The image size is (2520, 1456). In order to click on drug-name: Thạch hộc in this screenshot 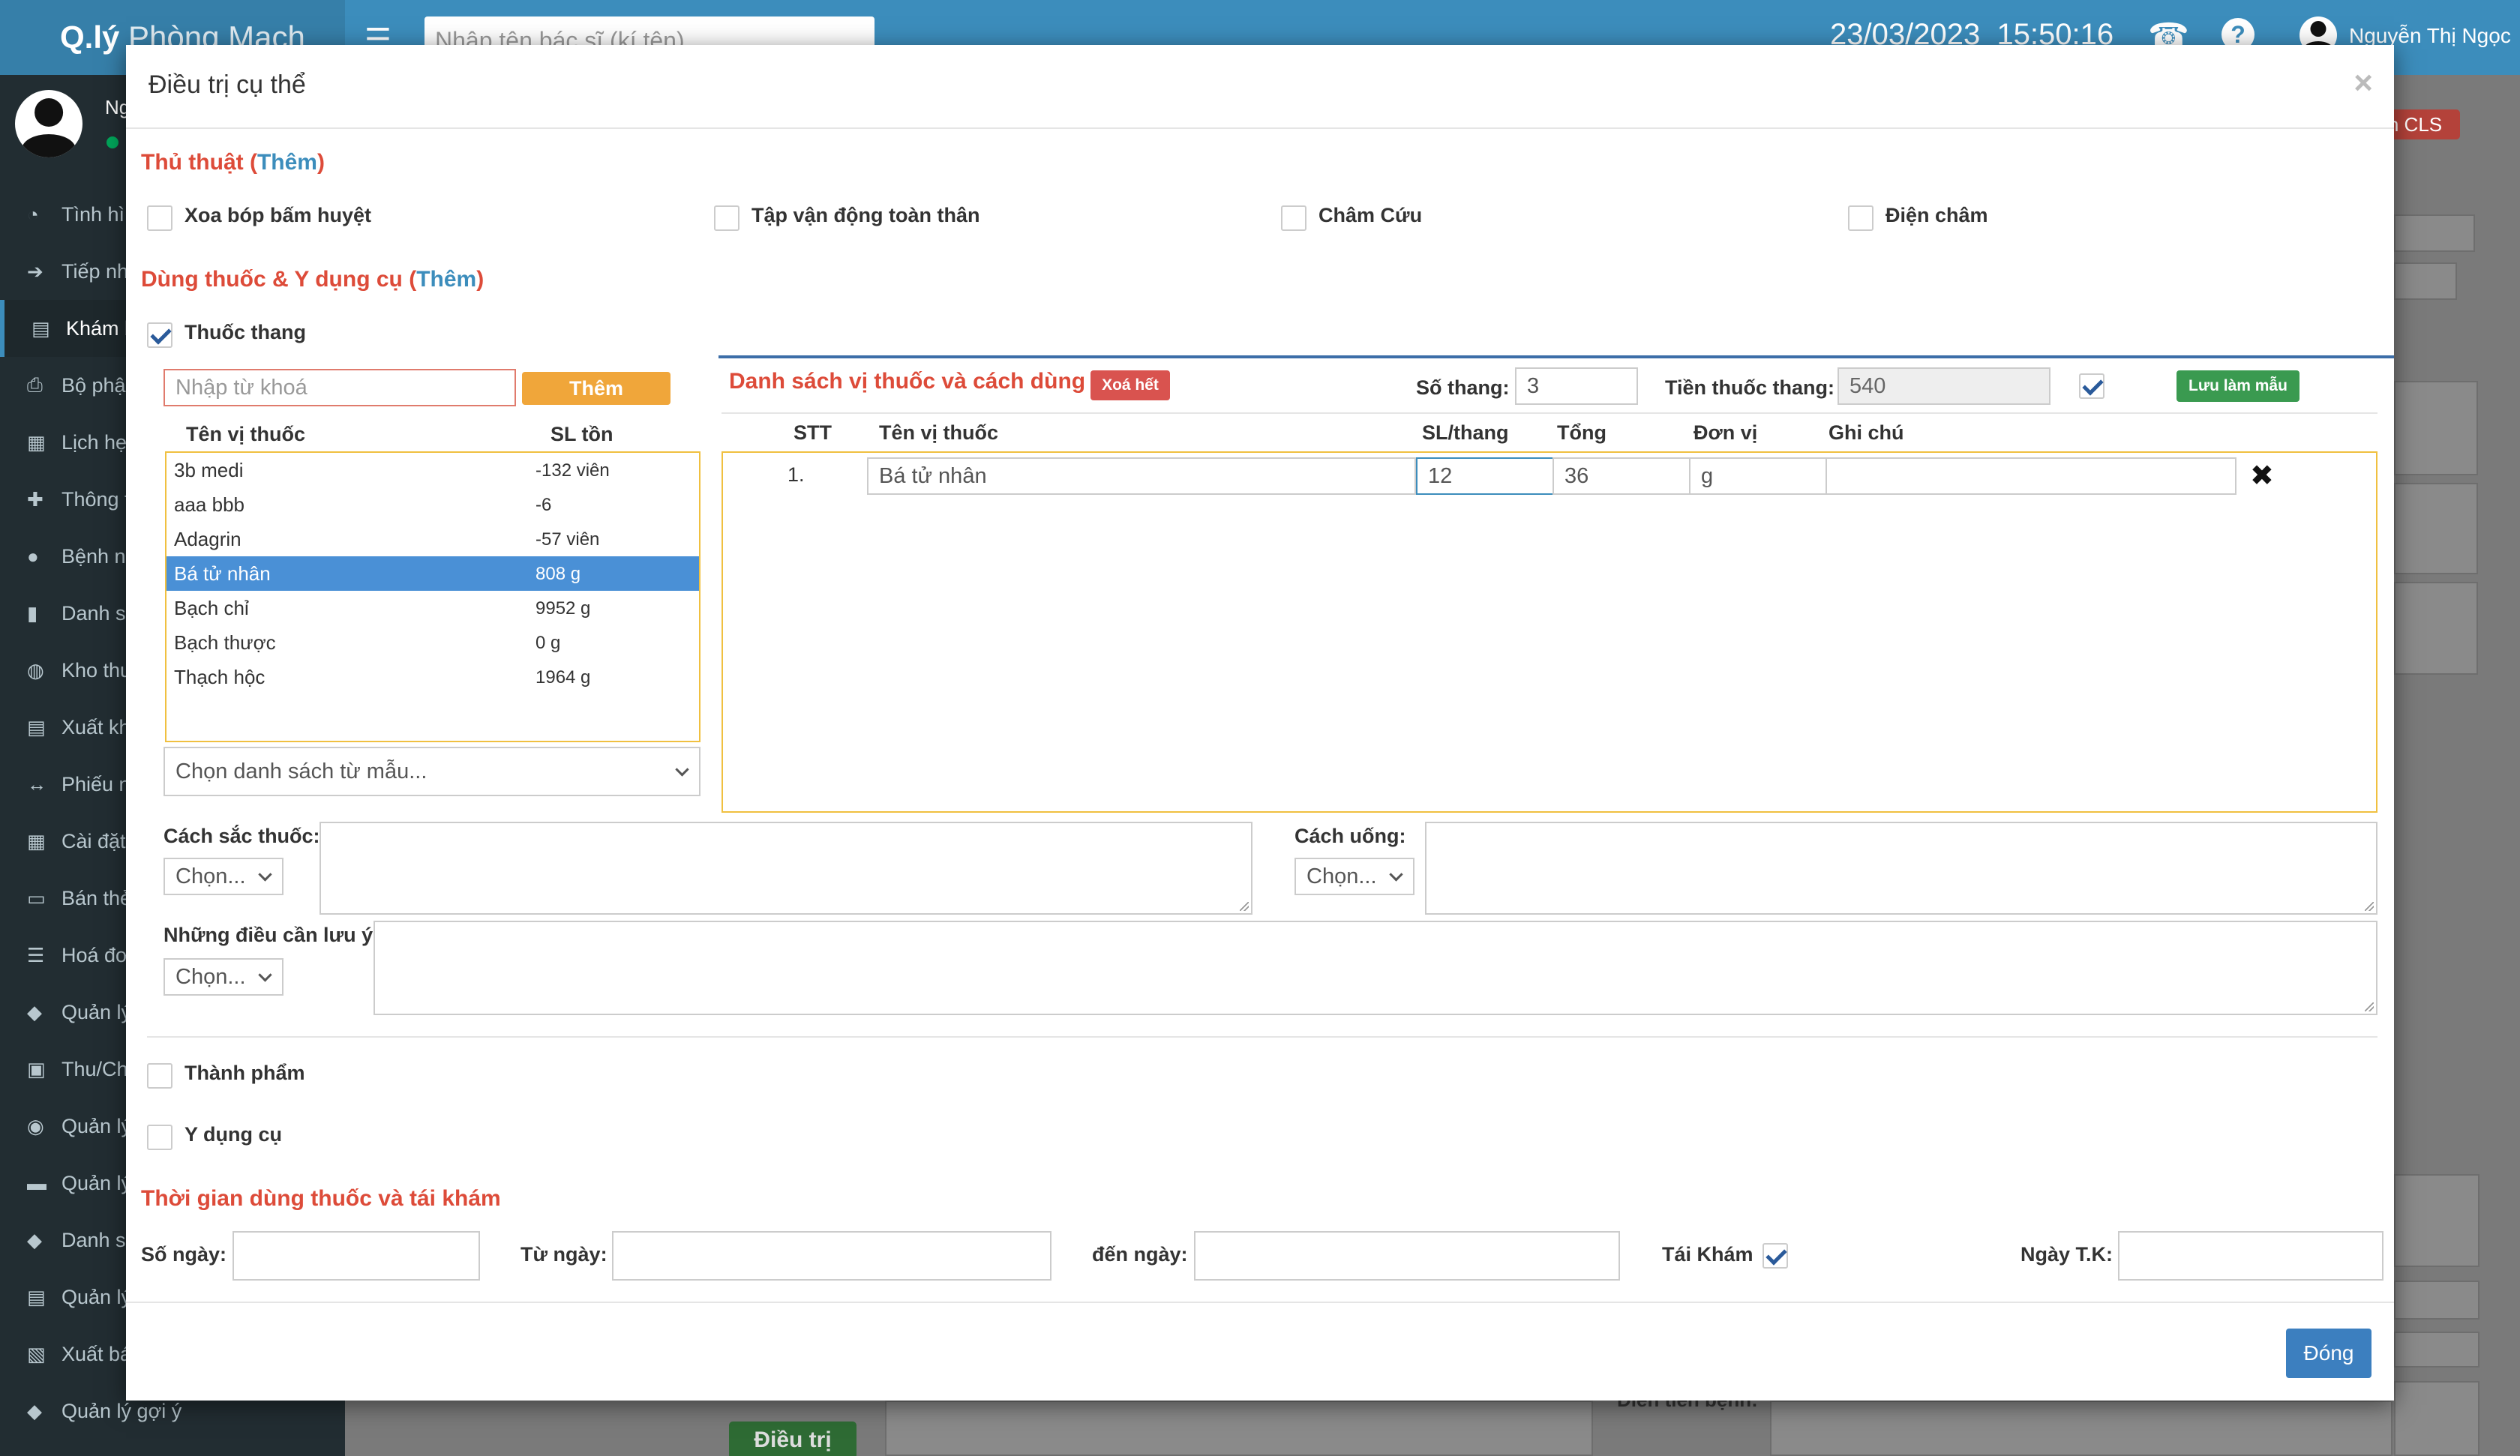, I will do `click(220, 677)`.